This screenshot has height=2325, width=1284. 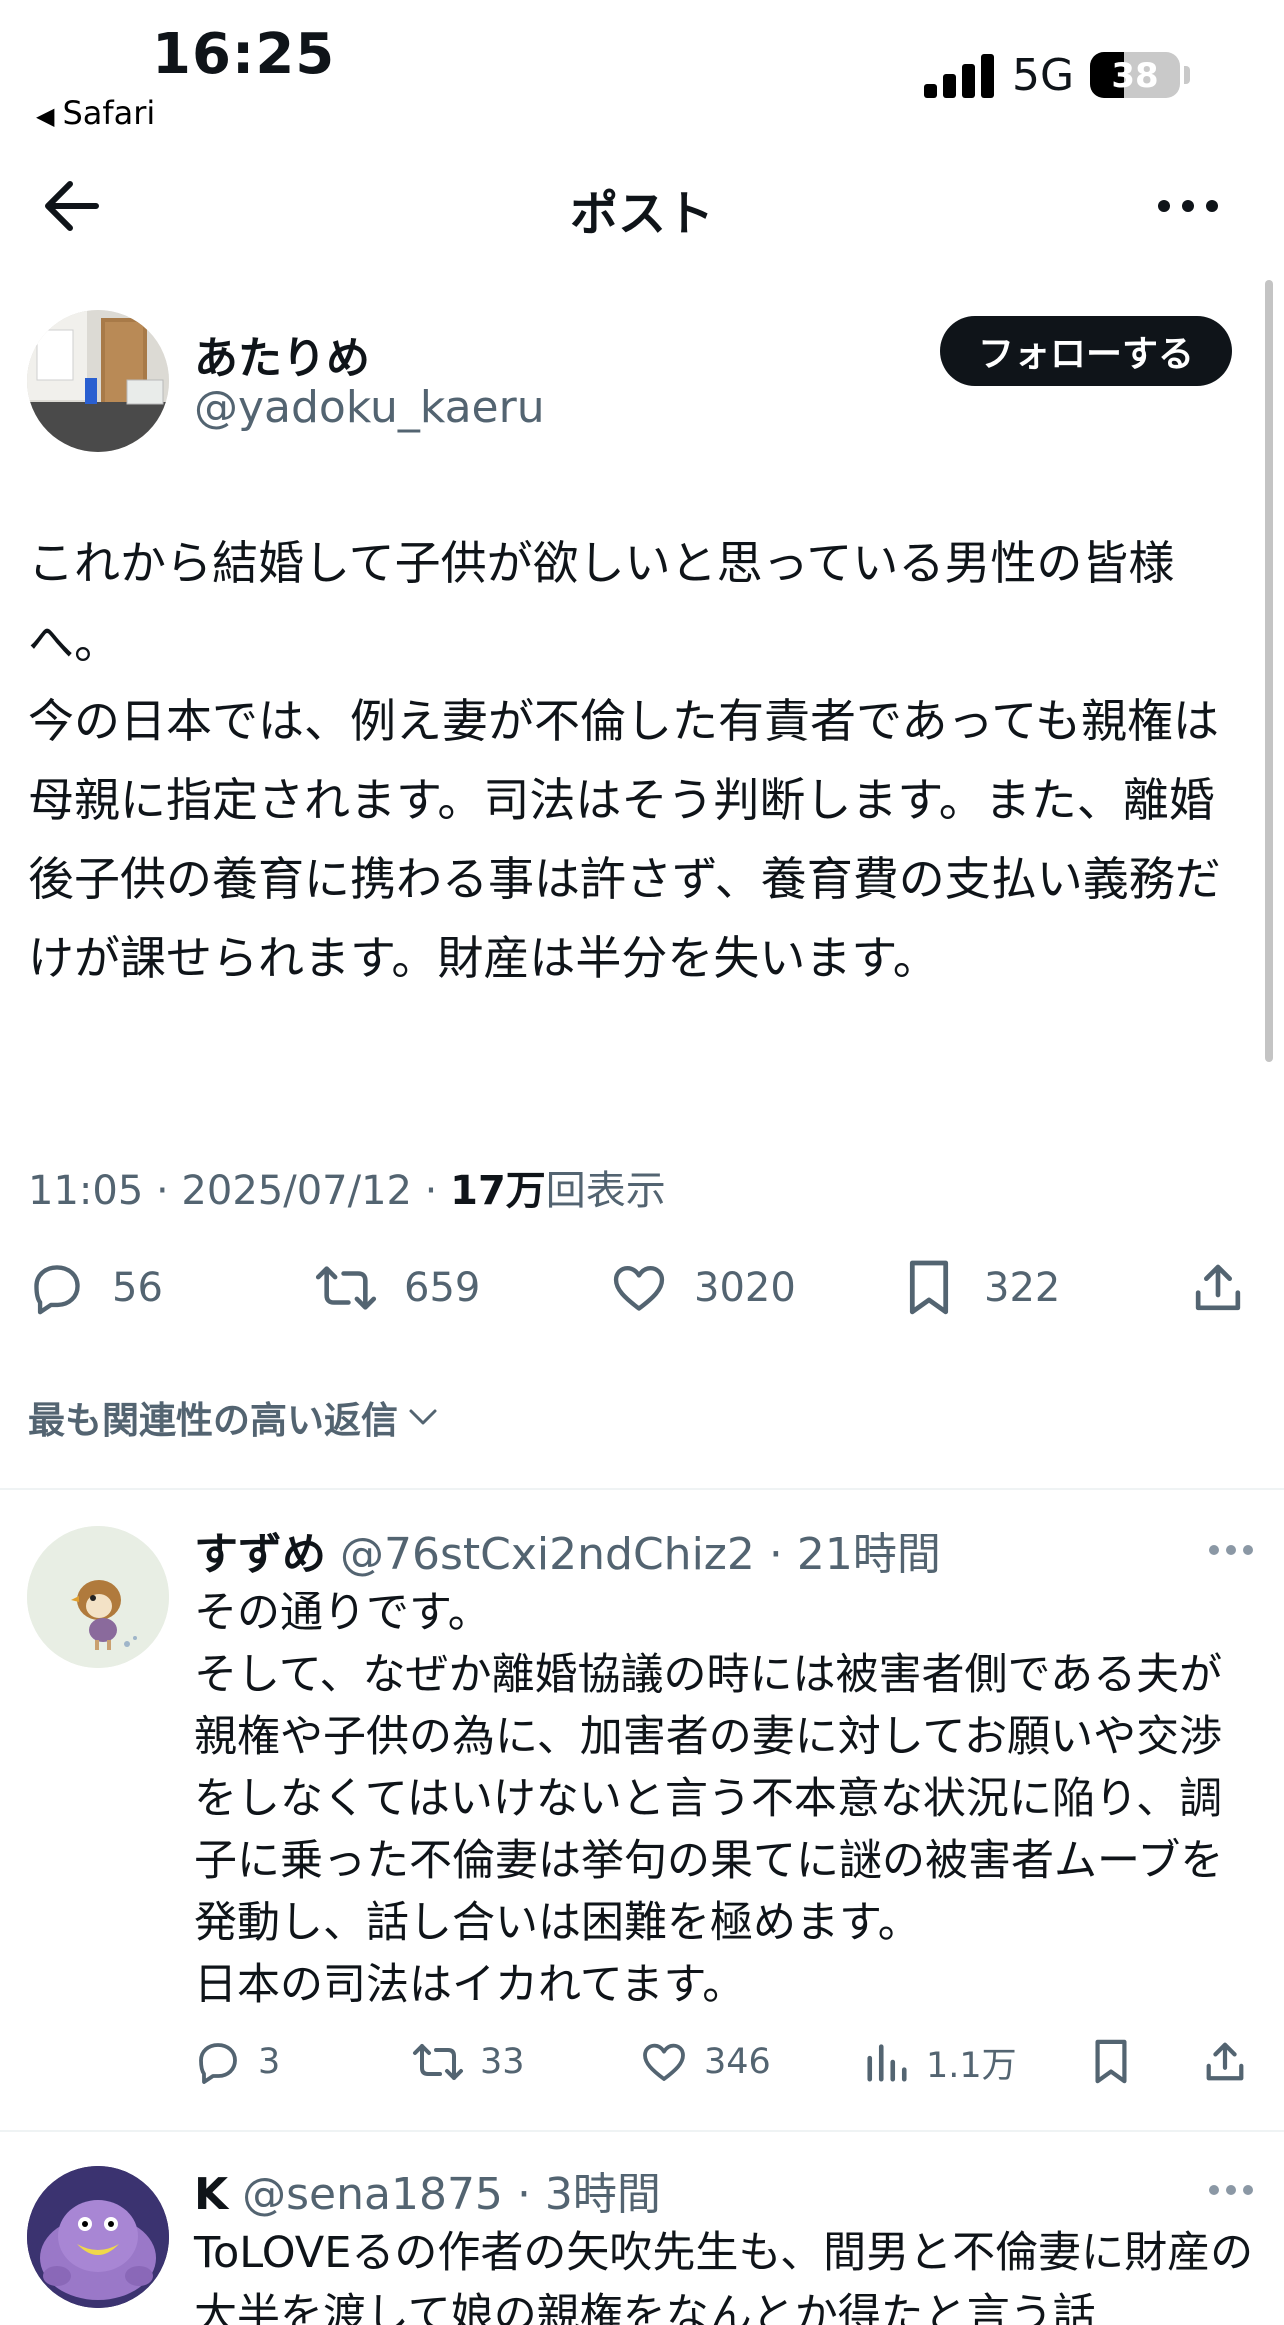 I want to click on reply-button: 56, so click(x=95, y=1288).